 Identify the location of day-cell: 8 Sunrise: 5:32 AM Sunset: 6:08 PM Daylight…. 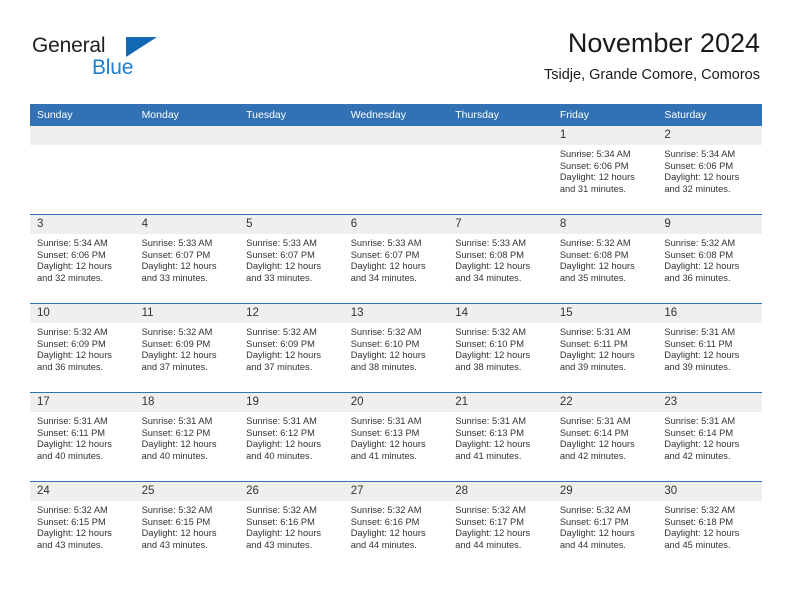
(605, 259).